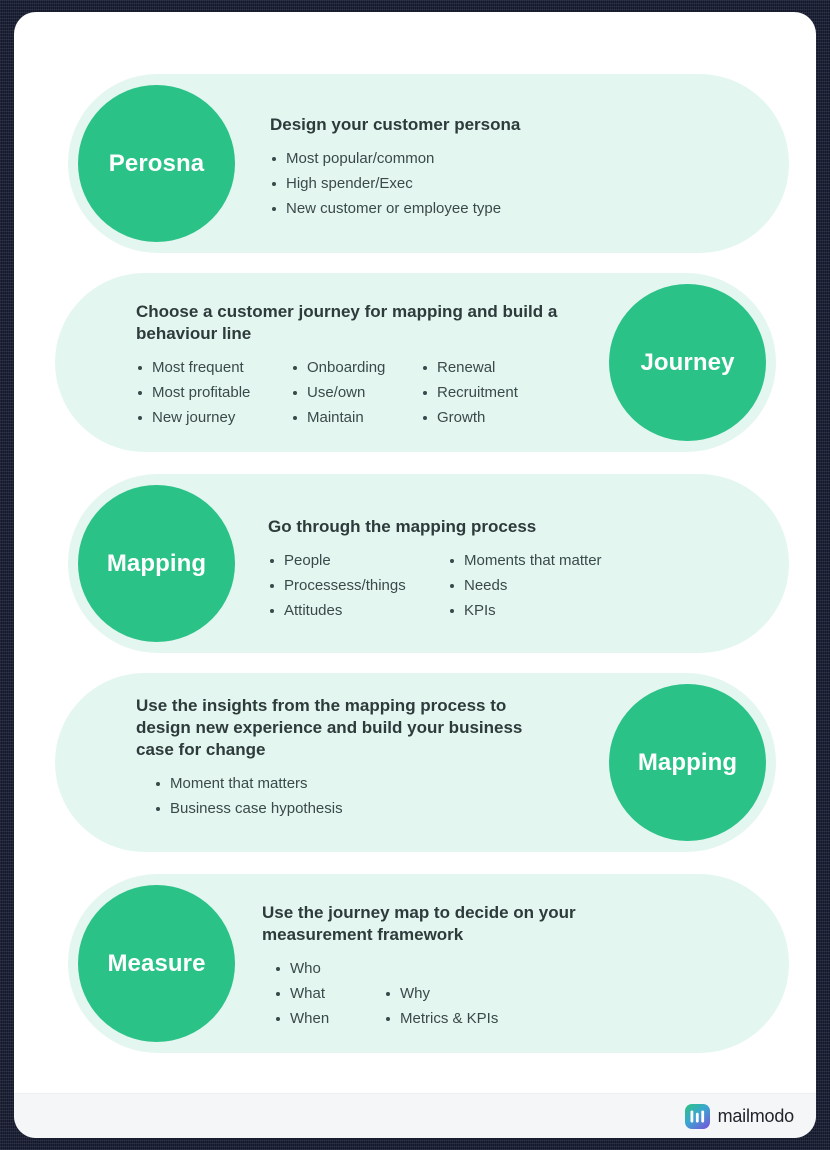  Describe the element at coordinates (697, 1116) in the screenshot. I see `mailmodo-logo-icon` at that location.